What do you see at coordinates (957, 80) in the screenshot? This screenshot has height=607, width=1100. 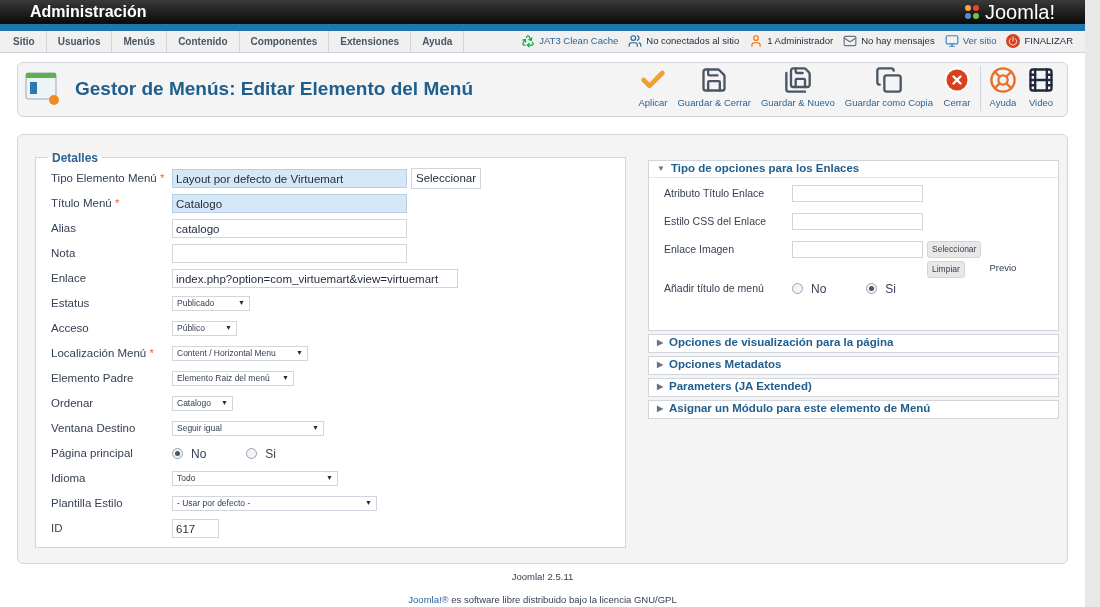 I see `close-icon` at bounding box center [957, 80].